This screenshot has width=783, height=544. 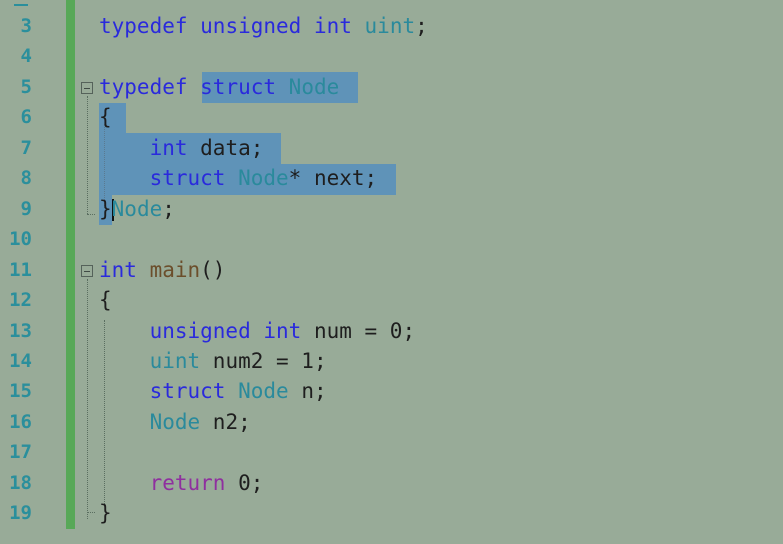 I want to click on line-number: 8, so click(x=26, y=178).